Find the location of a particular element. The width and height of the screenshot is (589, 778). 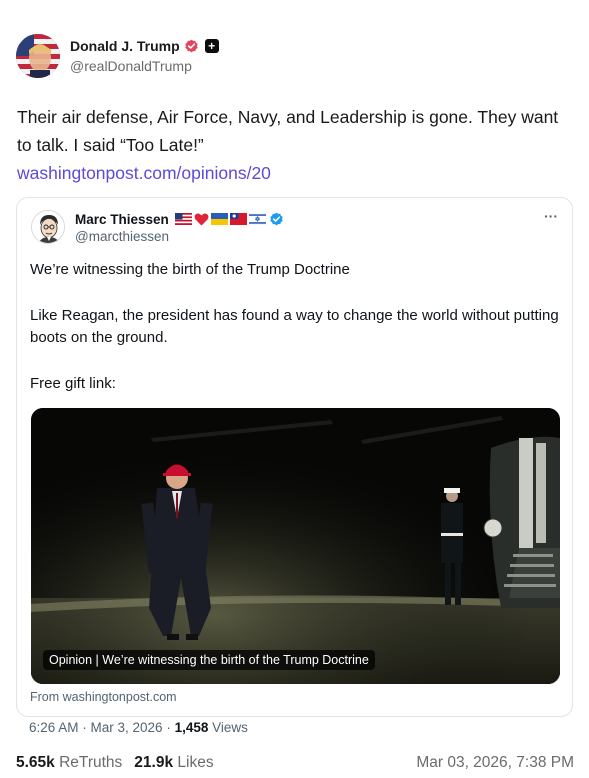

ukraine-flag-icon is located at coordinates (219, 219).